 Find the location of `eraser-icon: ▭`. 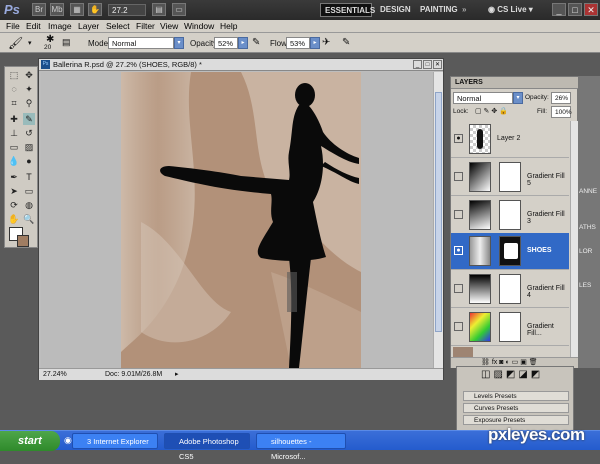

eraser-icon: ▭ is located at coordinates (14, 147).